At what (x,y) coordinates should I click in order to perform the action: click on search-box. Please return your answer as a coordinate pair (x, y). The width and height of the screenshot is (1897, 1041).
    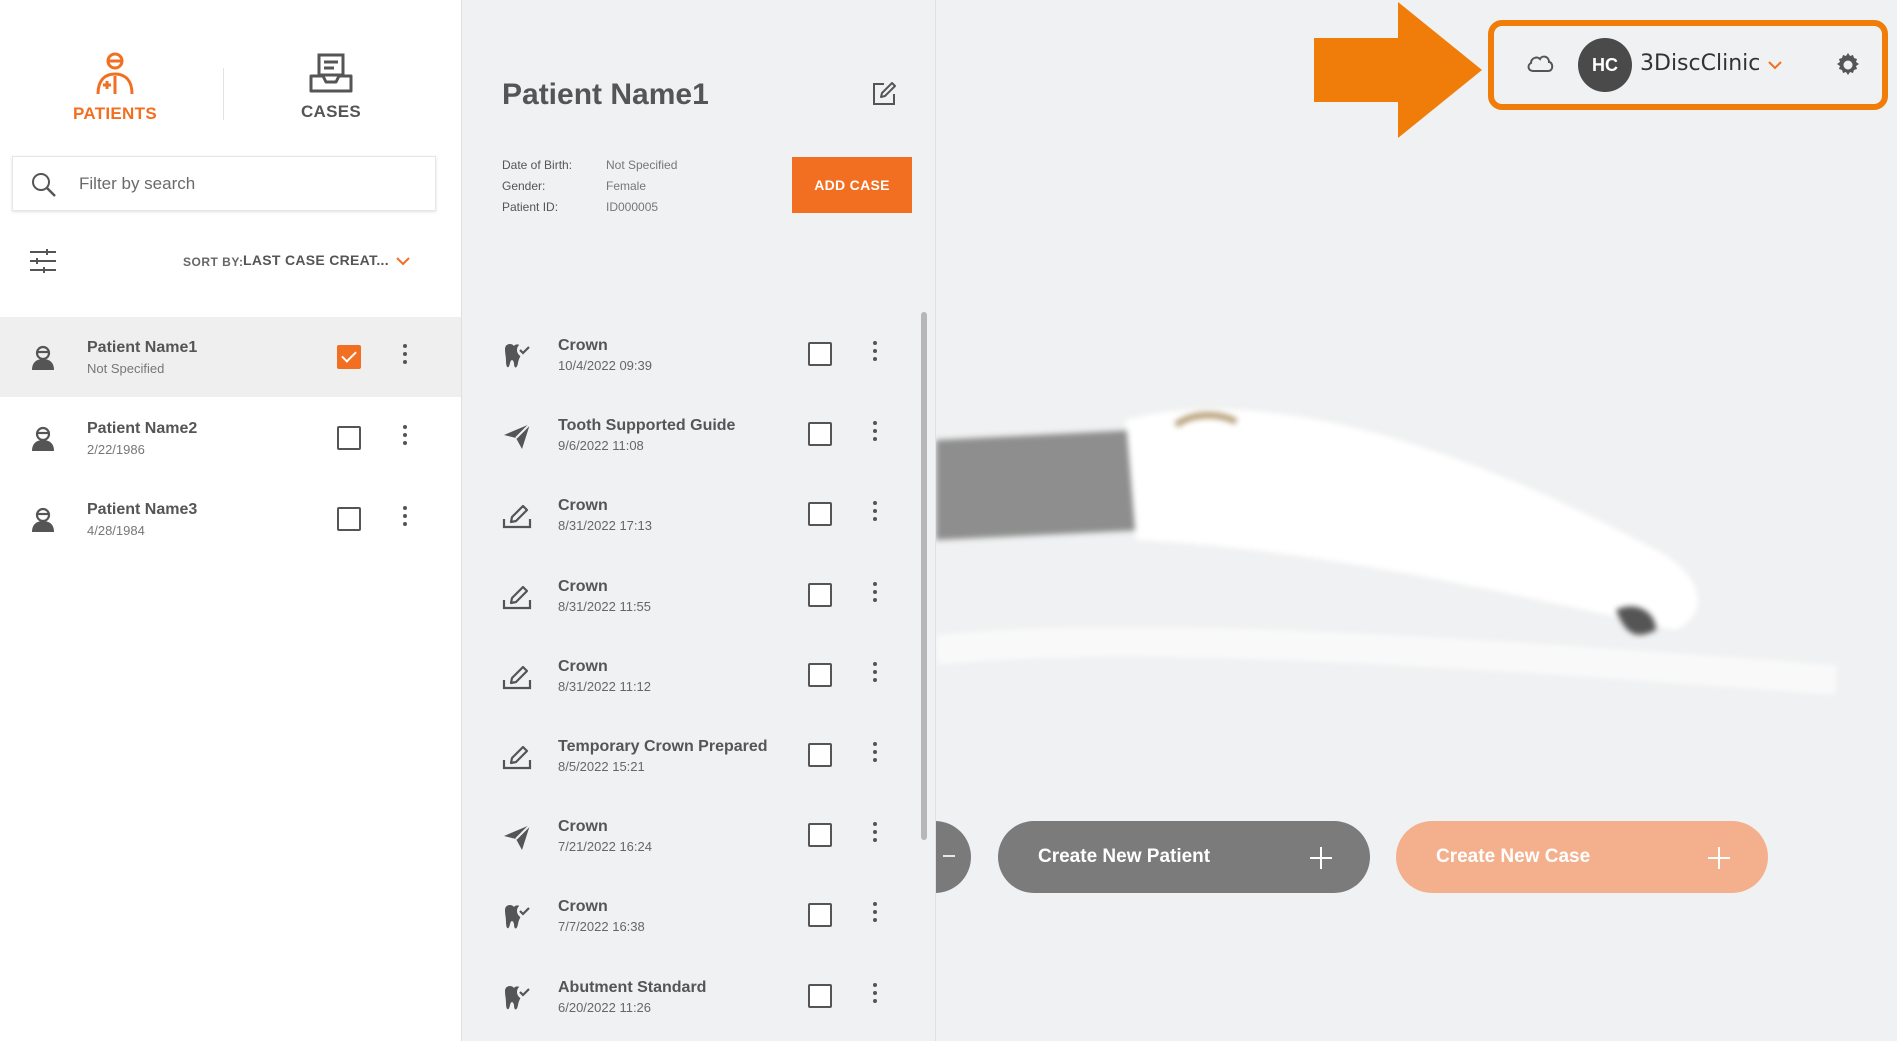
    Looking at the image, I should click on (224, 183).